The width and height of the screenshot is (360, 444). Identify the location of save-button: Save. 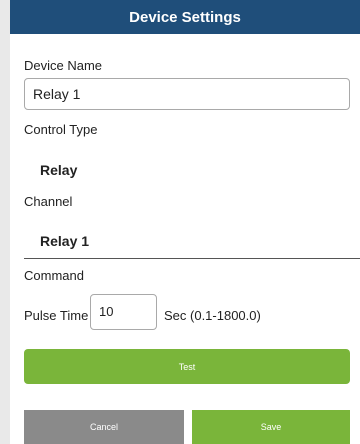
(271, 427).